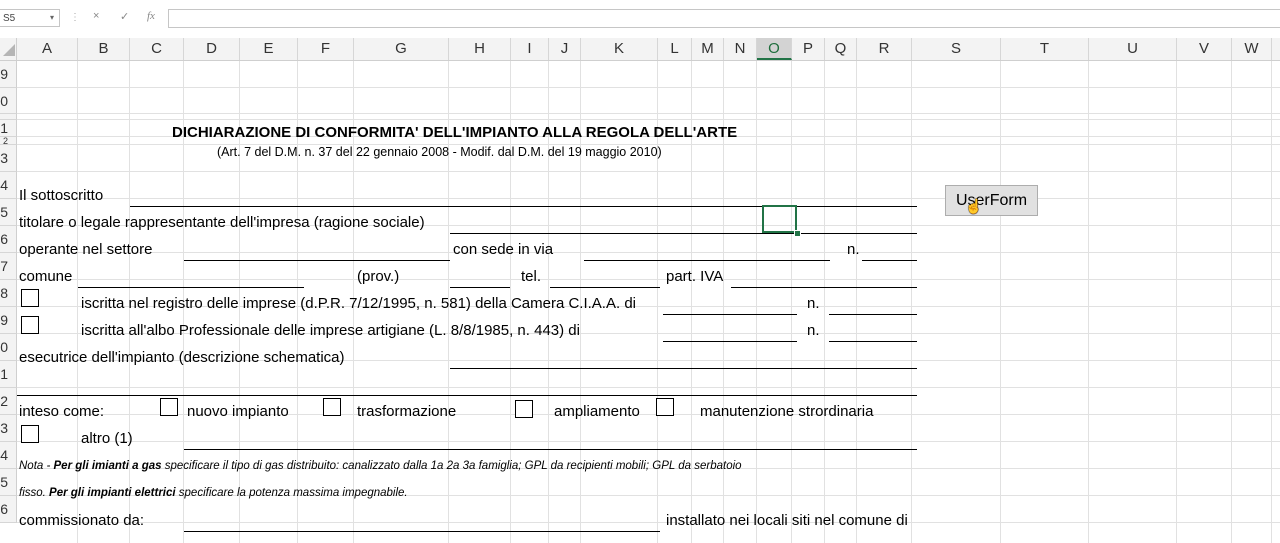  What do you see at coordinates (212, 49) in the screenshot?
I see `column-header-d: D` at bounding box center [212, 49].